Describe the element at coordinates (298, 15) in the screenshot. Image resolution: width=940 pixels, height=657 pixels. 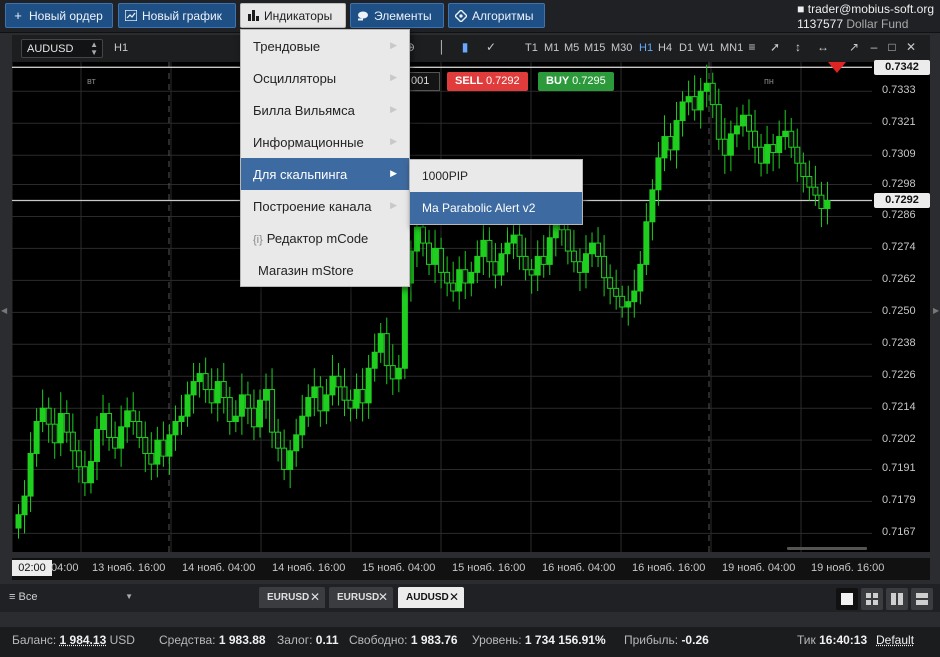
I see `indicators-label: Индикаторы` at that location.